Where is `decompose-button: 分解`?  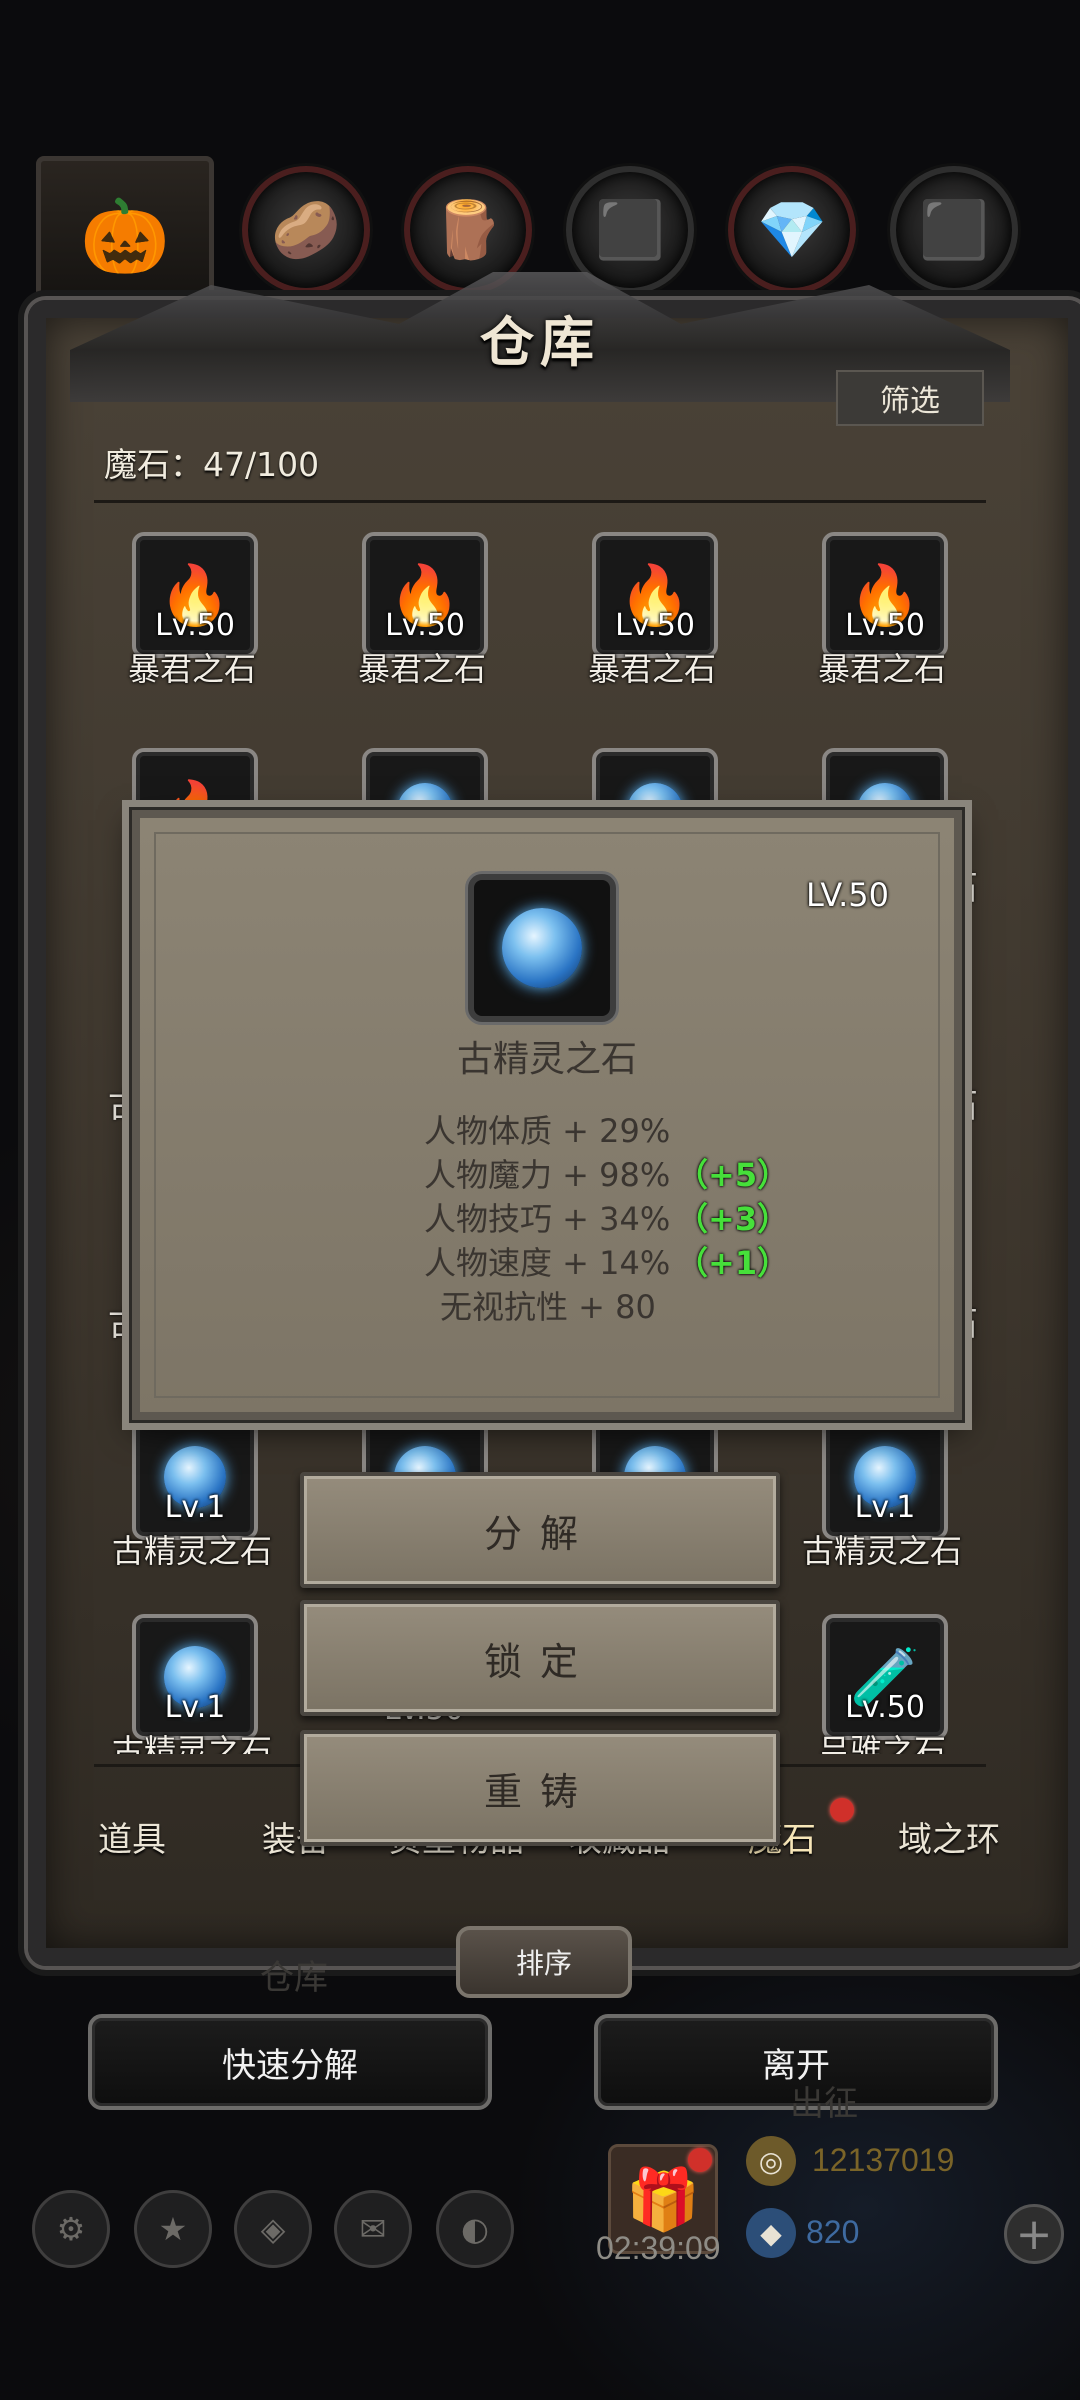
decompose-button: 分解 is located at coordinates (540, 1530).